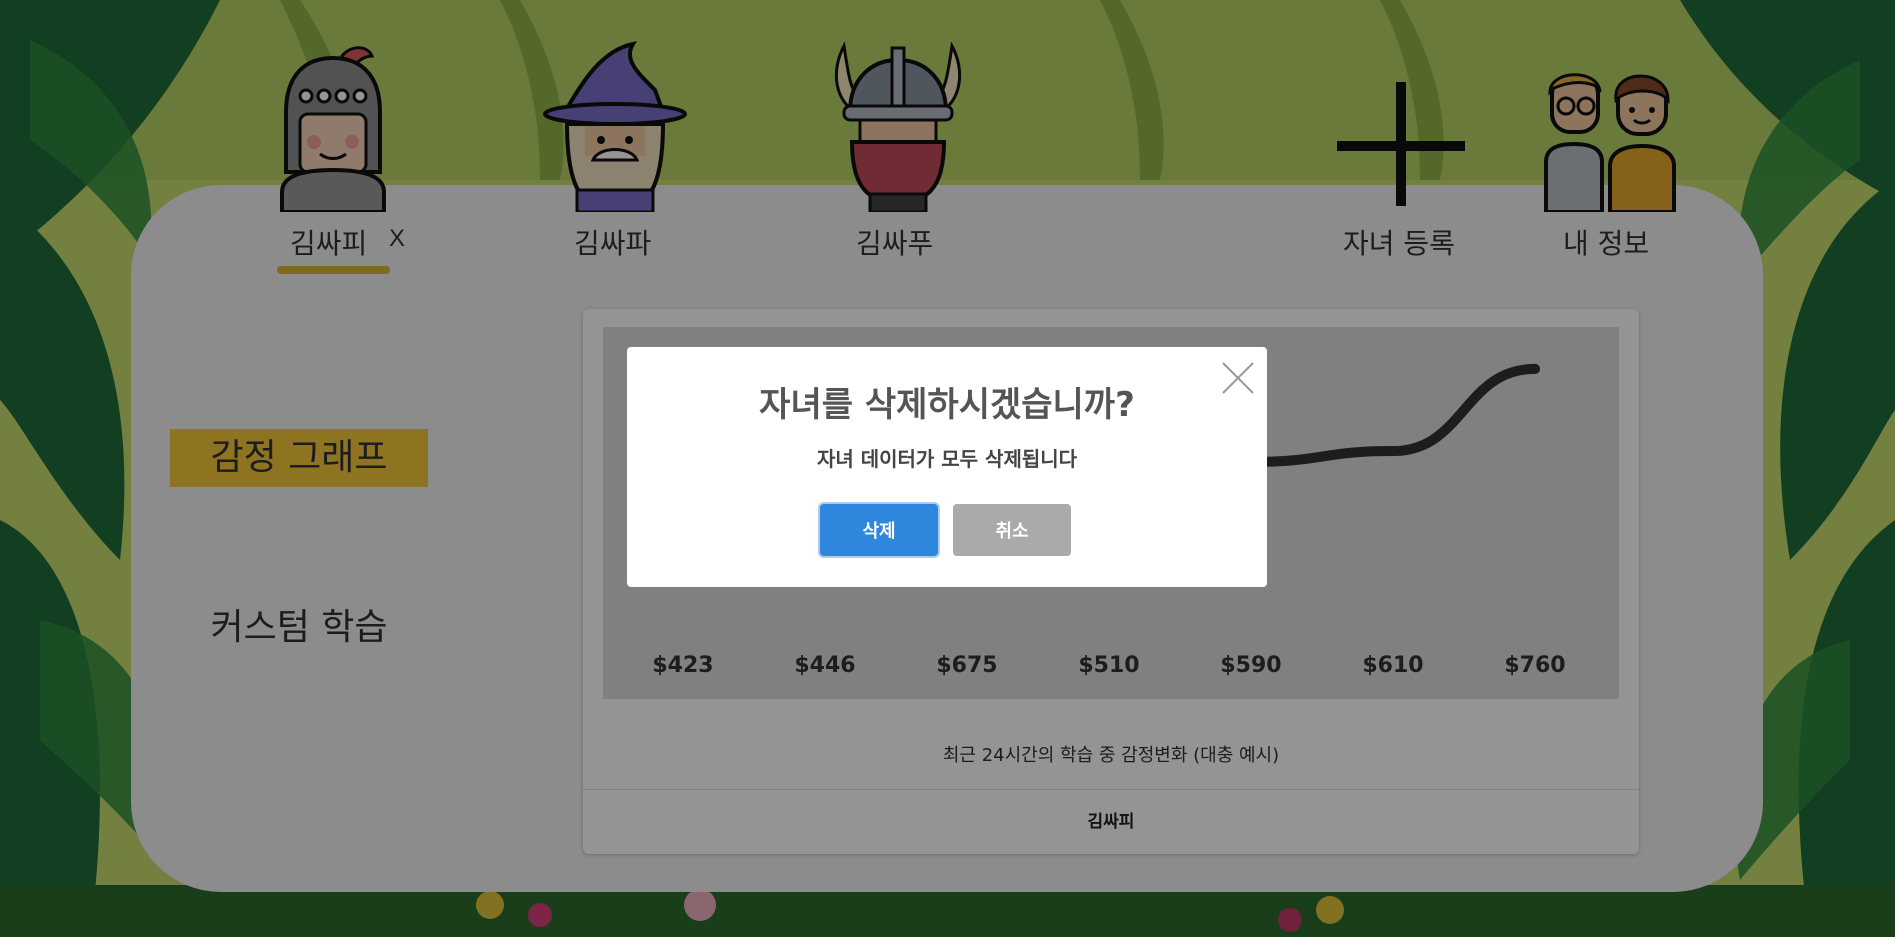 This screenshot has width=1895, height=937. I want to click on modal-title: 자녀를 삭제하시겠습니까?, so click(947, 405).